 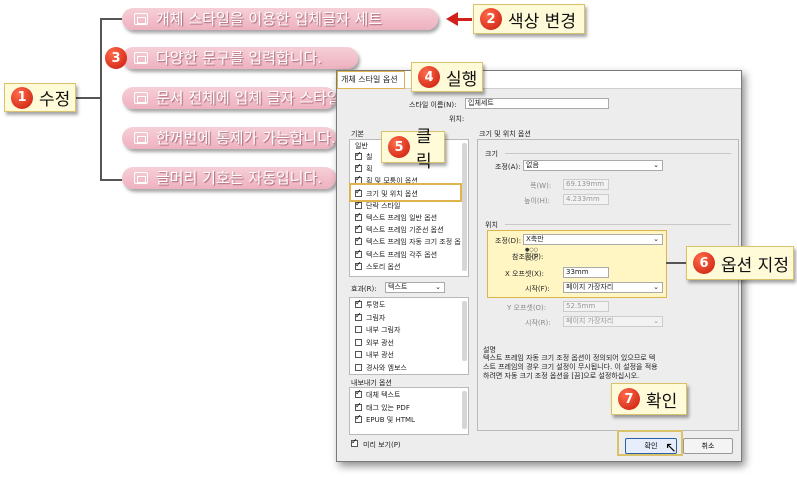 I want to click on step-7-badge: 7, so click(x=629, y=399).